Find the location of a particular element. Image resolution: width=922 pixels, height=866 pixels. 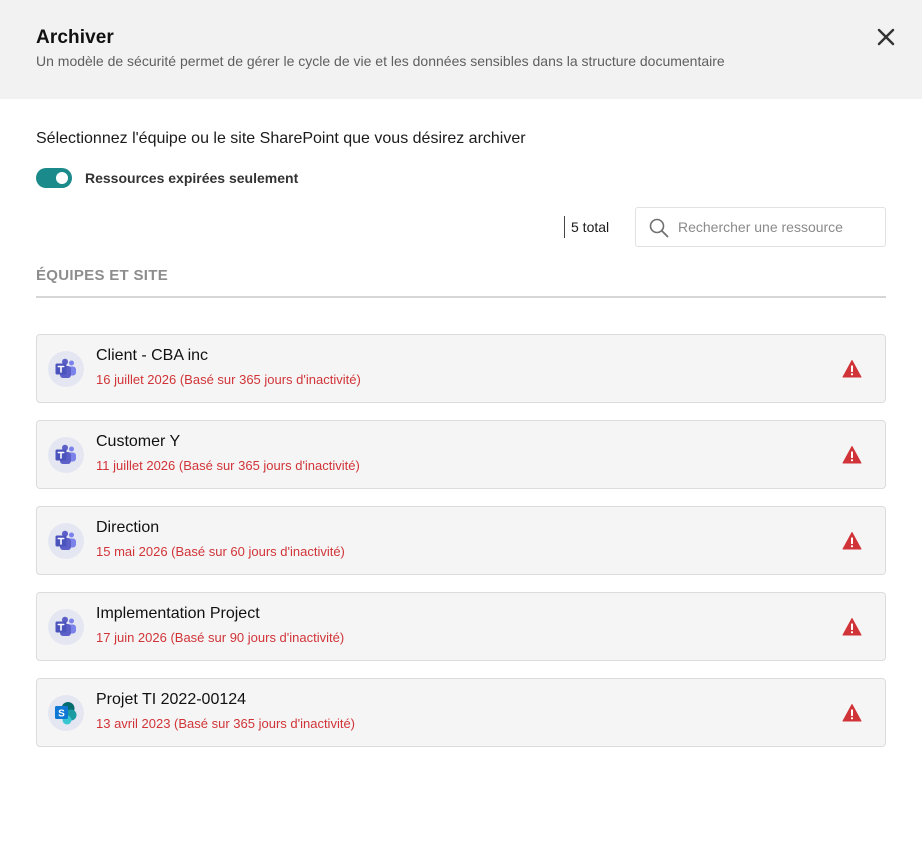

sharepoint-avatar: S is located at coordinates (66, 713).